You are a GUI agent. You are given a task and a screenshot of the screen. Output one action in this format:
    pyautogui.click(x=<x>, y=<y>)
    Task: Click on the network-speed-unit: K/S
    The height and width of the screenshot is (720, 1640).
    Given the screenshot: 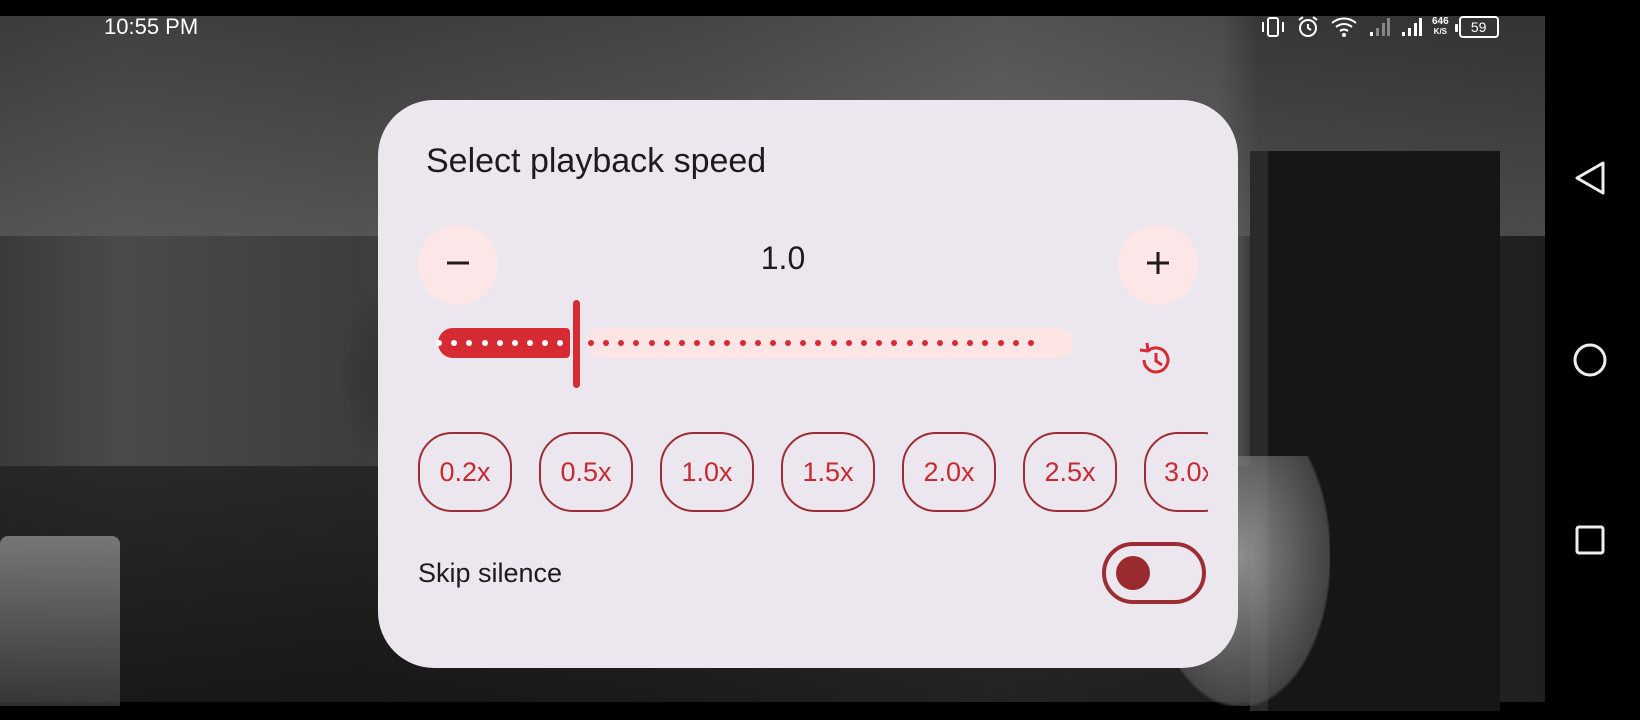 What is the action you would take?
    pyautogui.click(x=1440, y=31)
    